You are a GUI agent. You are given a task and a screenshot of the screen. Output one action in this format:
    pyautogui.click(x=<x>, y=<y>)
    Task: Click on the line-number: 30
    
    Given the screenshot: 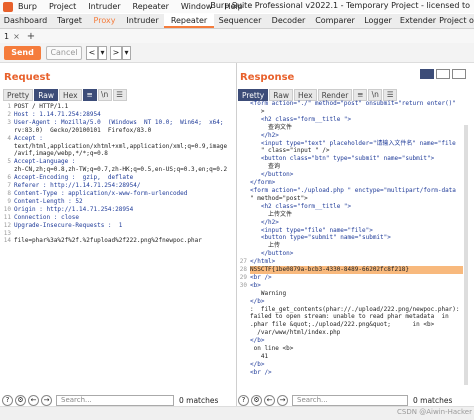 What is the action you would take?
    pyautogui.click(x=243, y=285)
    